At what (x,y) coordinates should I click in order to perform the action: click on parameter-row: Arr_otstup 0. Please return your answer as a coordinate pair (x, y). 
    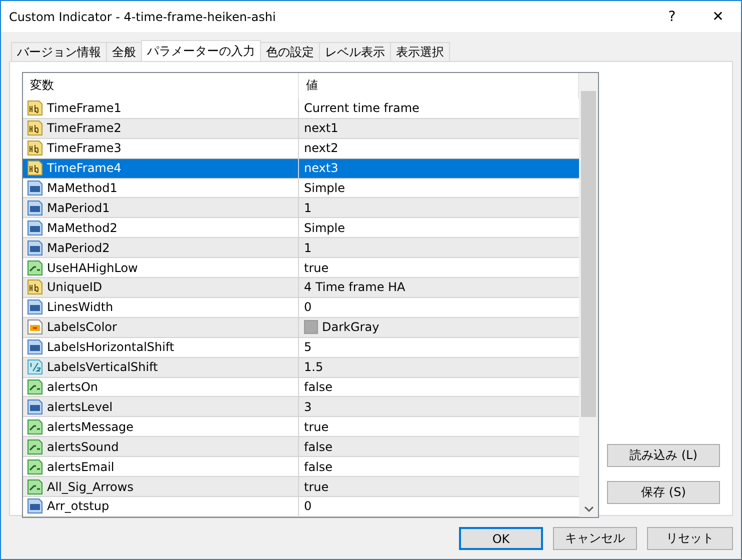
    Looking at the image, I should click on (301, 507).